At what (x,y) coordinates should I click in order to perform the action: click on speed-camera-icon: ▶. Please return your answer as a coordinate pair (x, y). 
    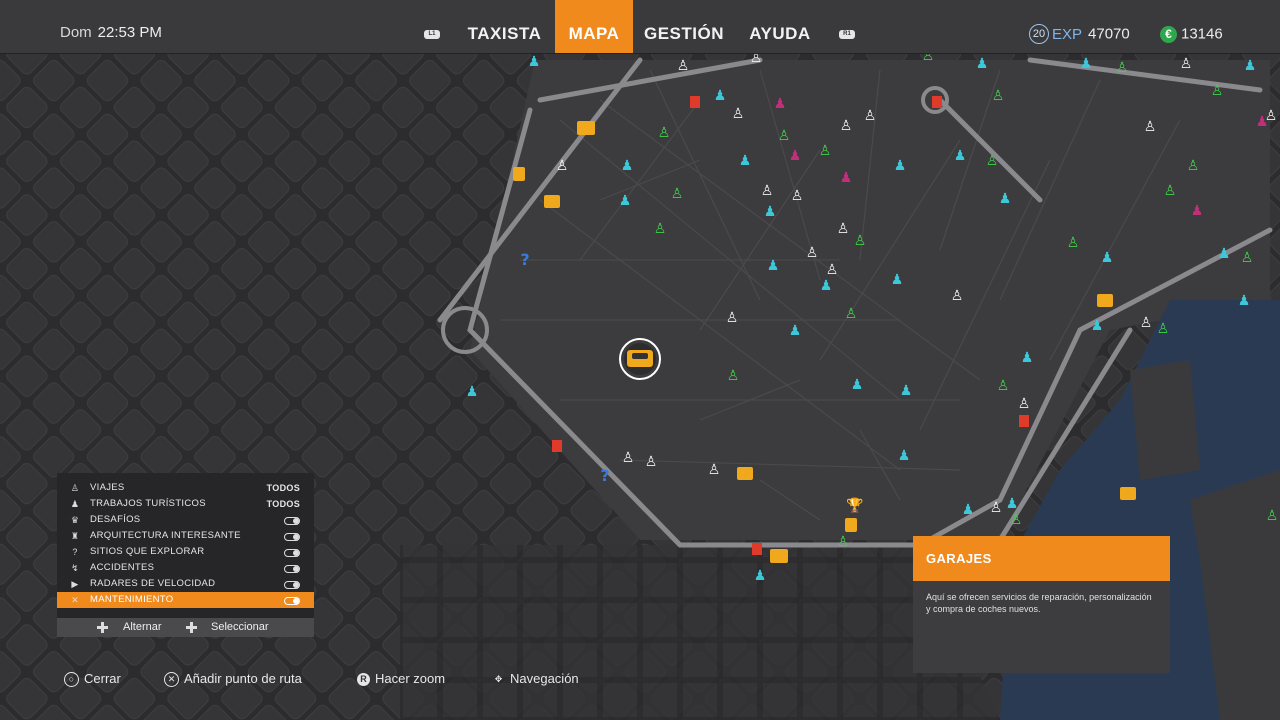
    Looking at the image, I should click on (75, 584).